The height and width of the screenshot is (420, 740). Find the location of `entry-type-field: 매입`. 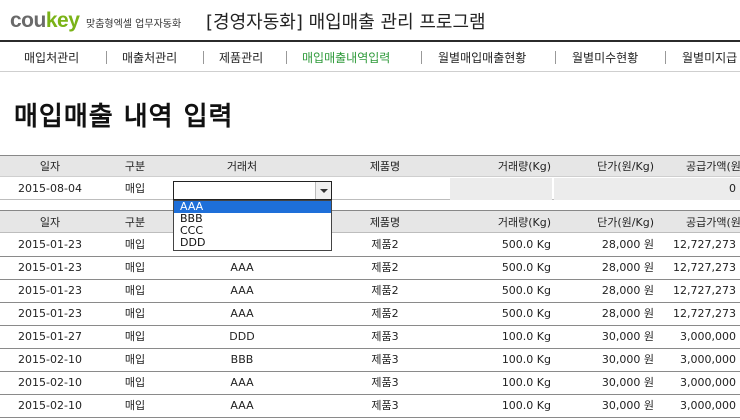

entry-type-field: 매입 is located at coordinates (135, 189).